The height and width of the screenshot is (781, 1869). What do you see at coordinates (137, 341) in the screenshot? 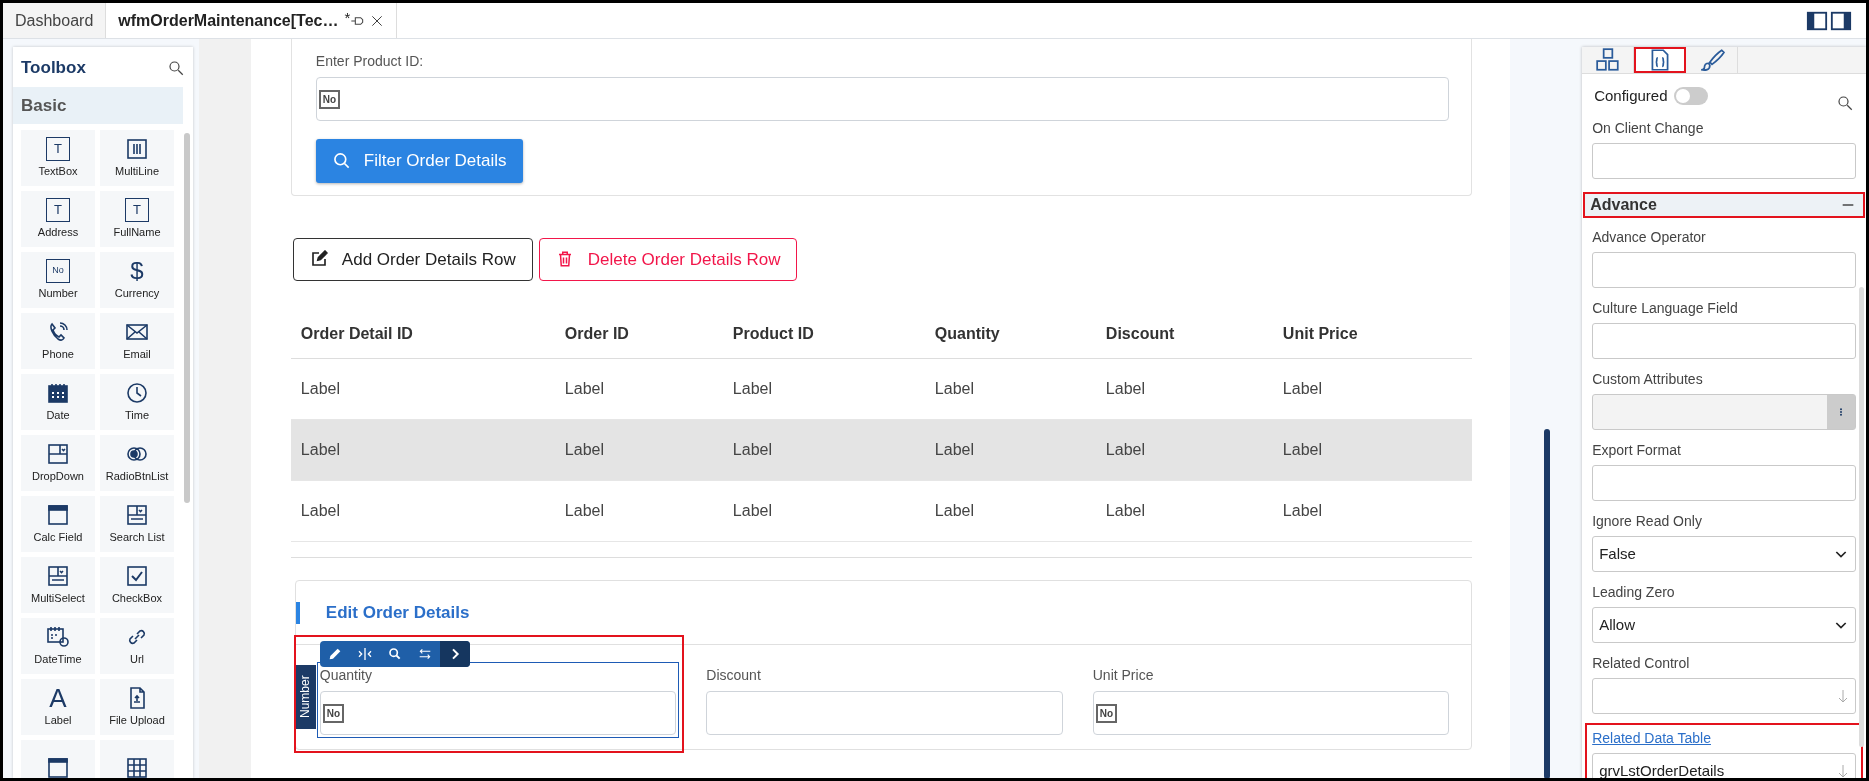
I see `toolbox-item: Email` at bounding box center [137, 341].